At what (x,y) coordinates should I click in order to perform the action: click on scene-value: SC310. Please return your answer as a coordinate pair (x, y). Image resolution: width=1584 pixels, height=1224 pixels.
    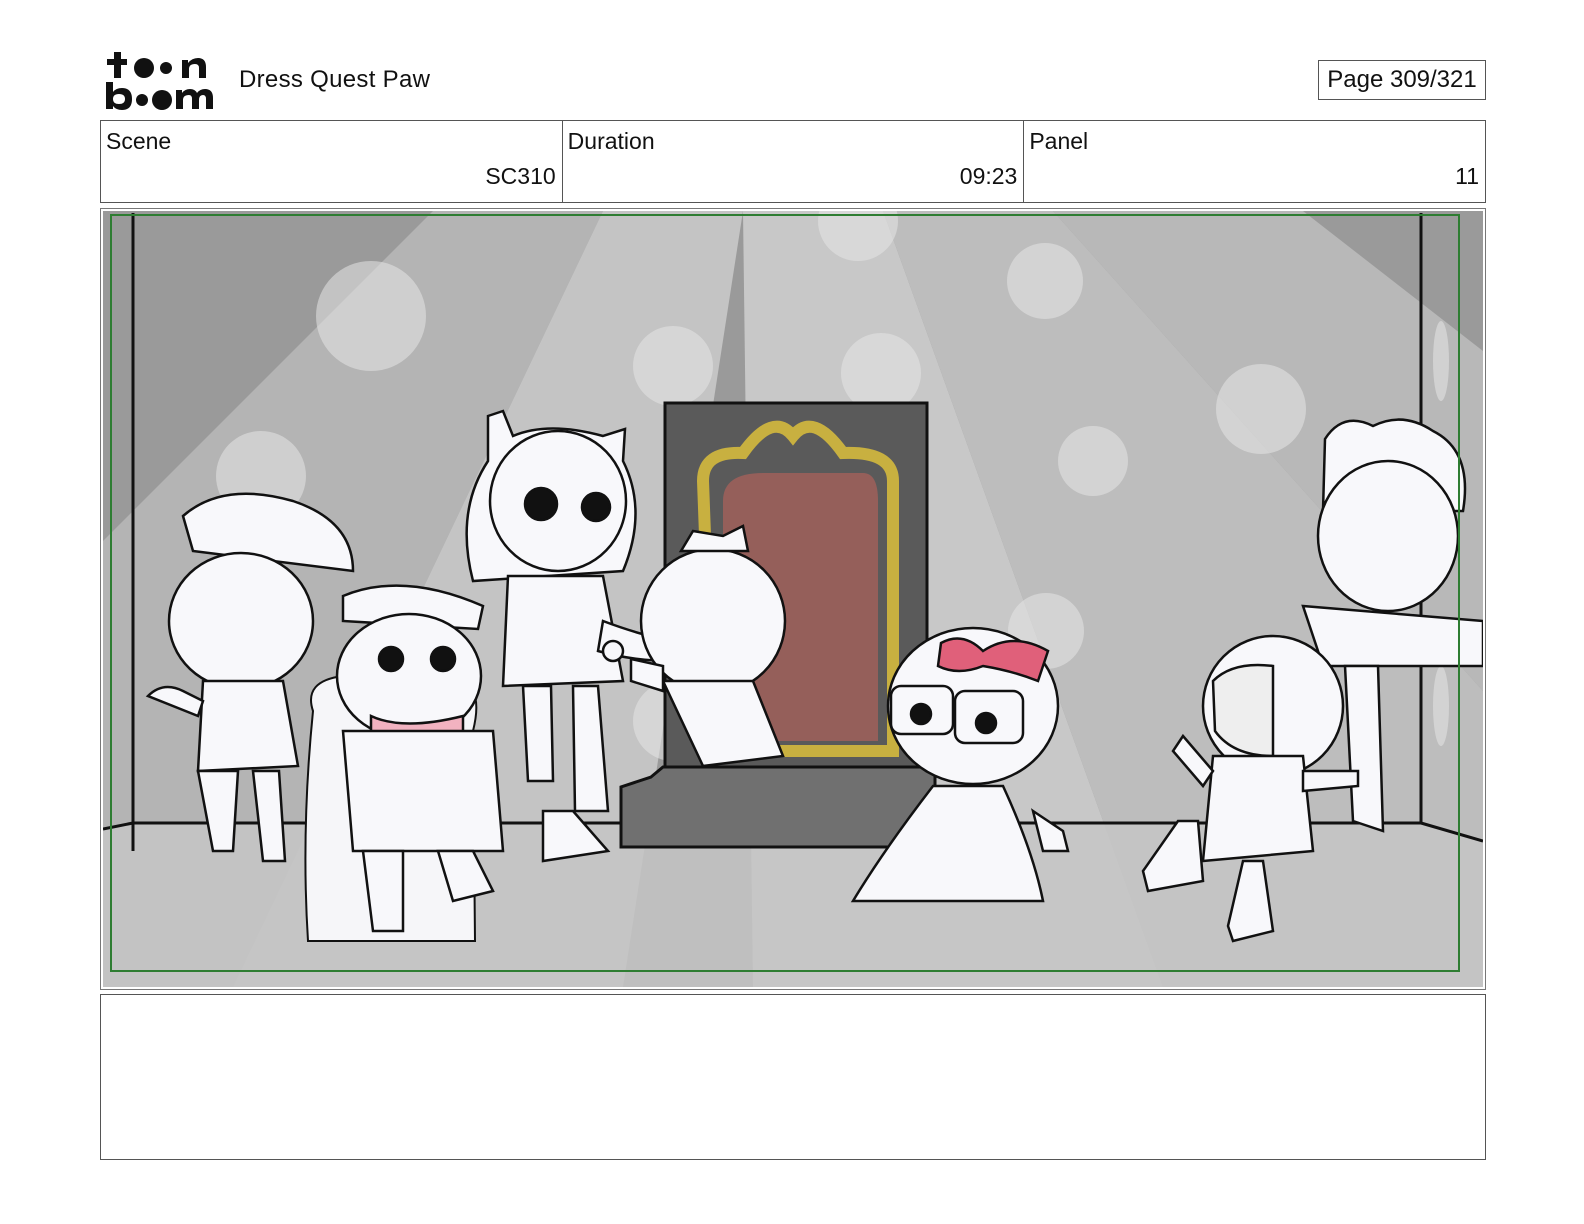
    Looking at the image, I should click on (520, 176).